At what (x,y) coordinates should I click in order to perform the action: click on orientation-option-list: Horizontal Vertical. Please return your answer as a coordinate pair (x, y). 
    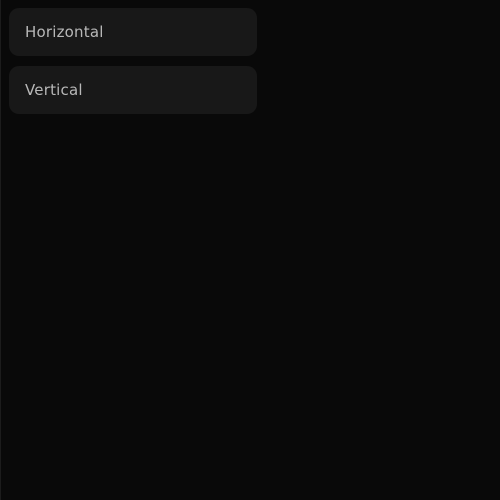
    Looking at the image, I should click on (133, 66).